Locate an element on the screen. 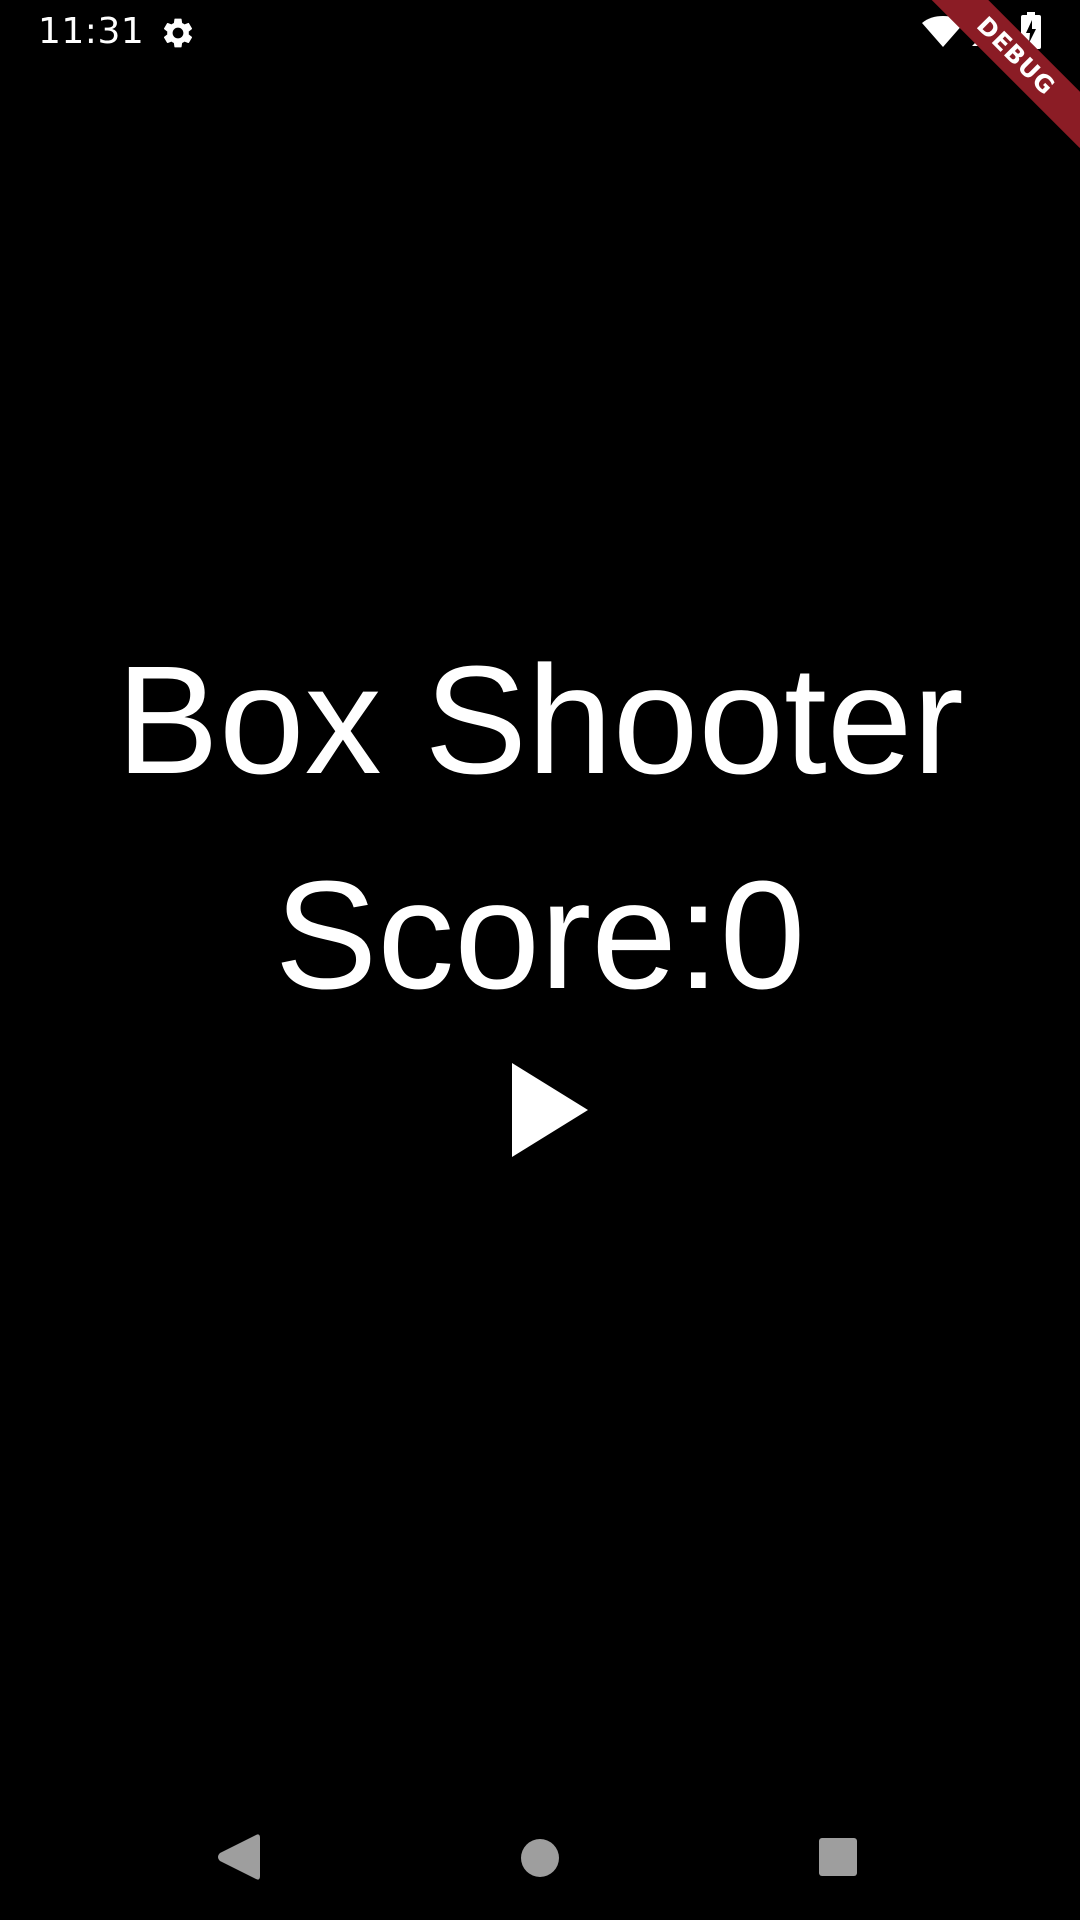 Image resolution: width=1080 pixels, height=1920 pixels. score-label: Score: is located at coordinates (497, 935).